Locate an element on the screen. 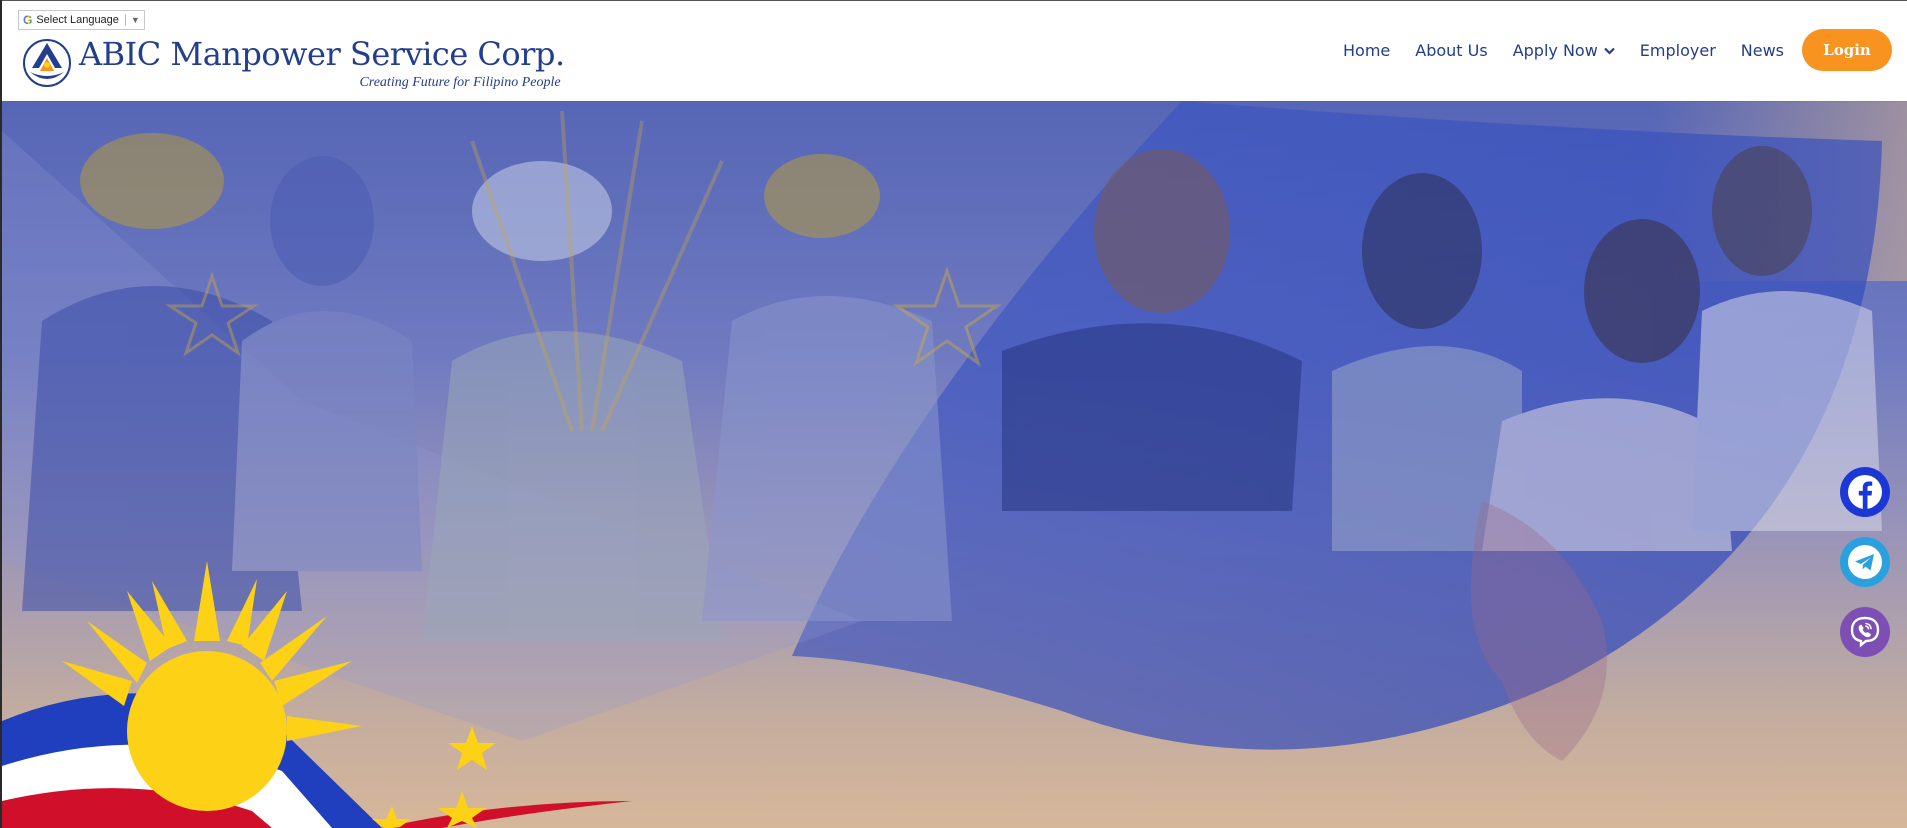 The height and width of the screenshot is (828, 1907). nav-employer: Employer is located at coordinates (1678, 50).